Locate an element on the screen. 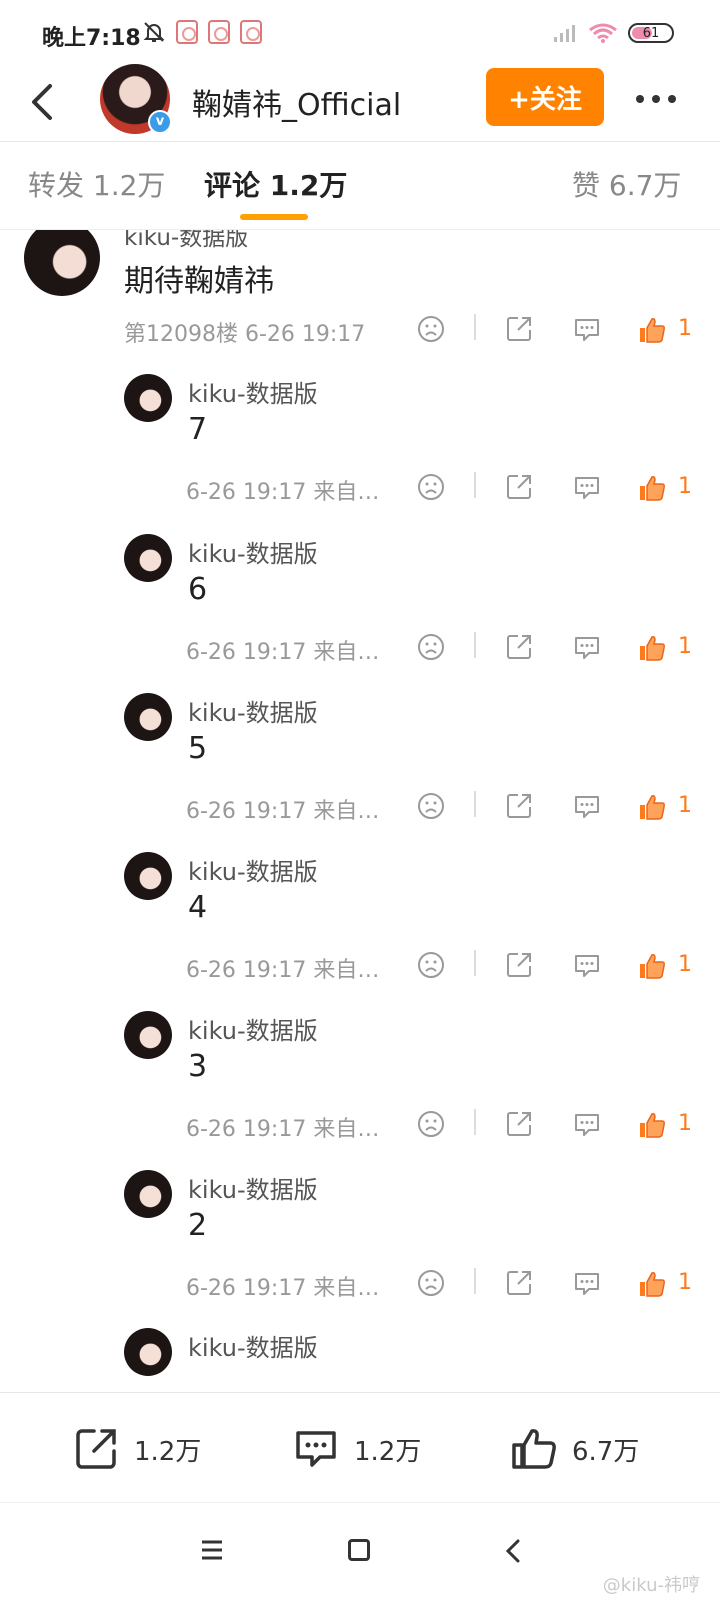  comment-button: 1.2万 is located at coordinates (356, 1449).